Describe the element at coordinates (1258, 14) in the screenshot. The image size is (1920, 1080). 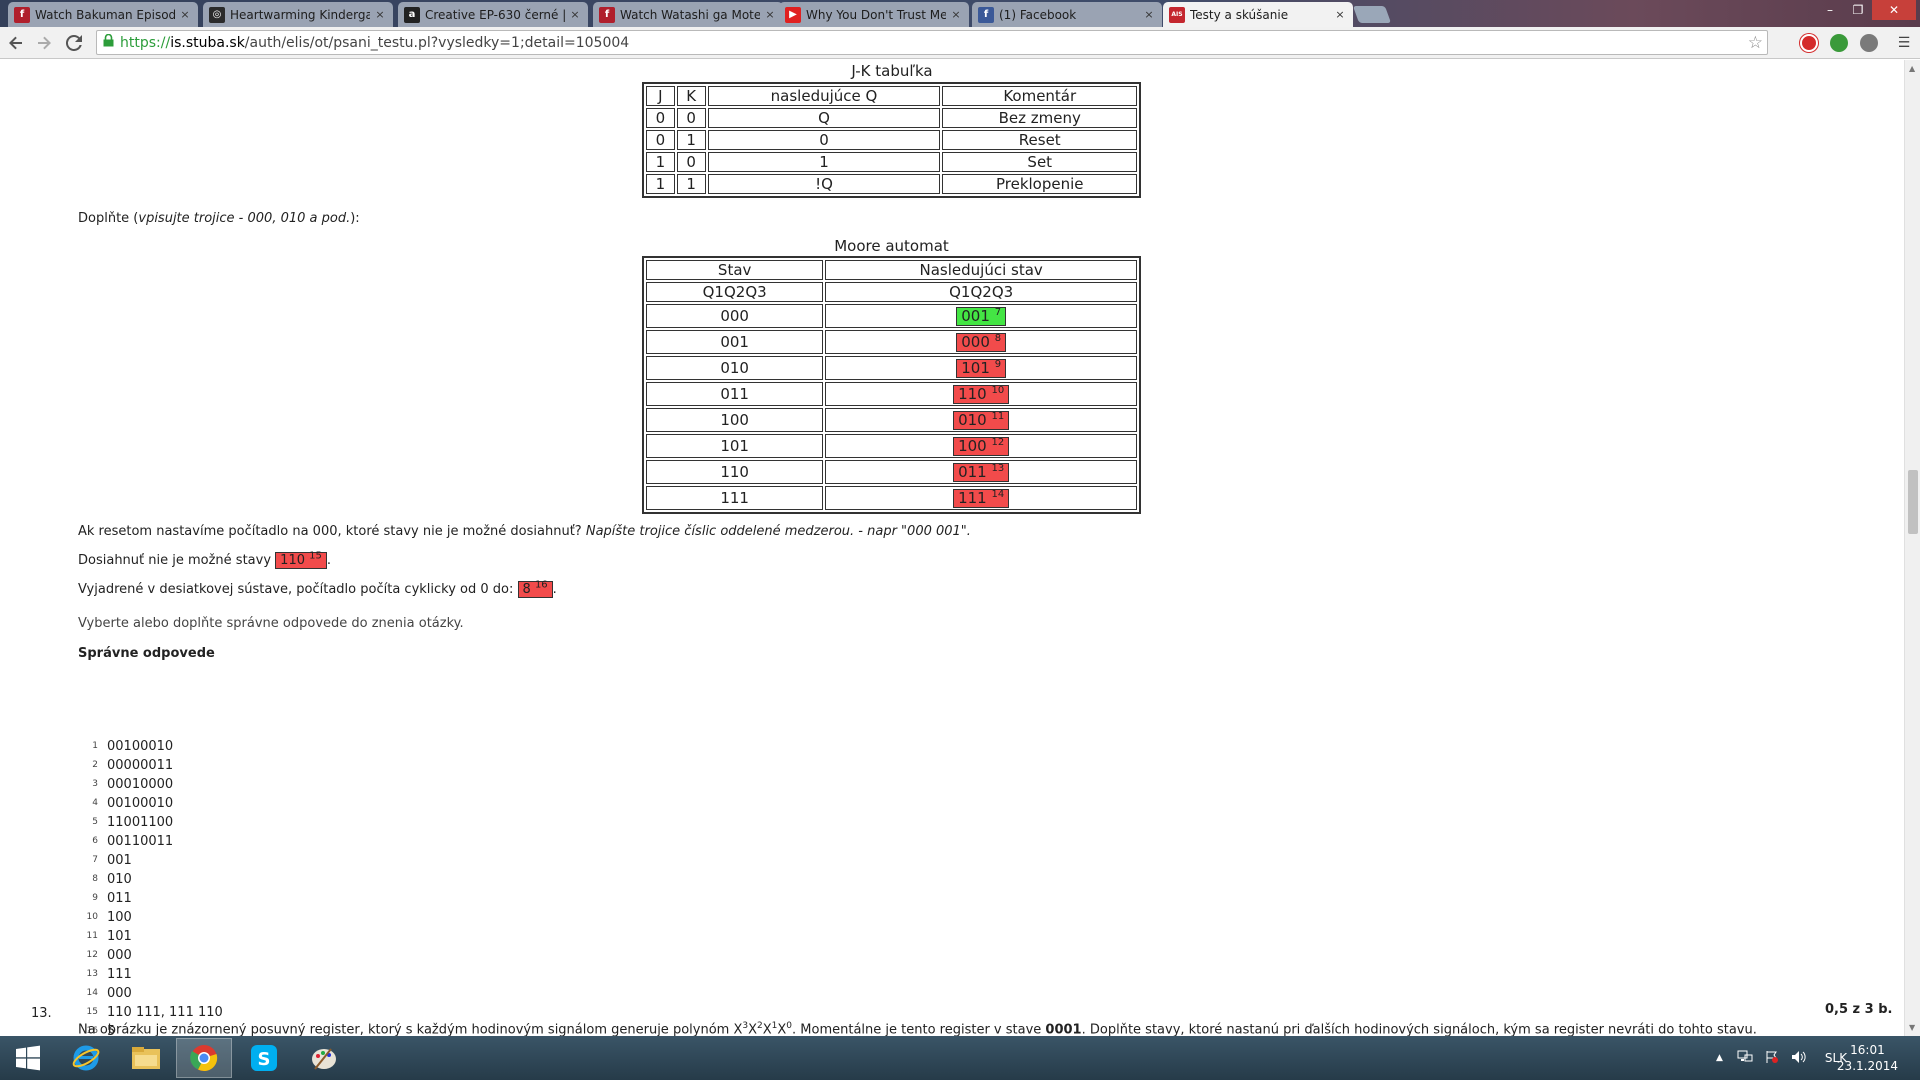
I see `browser-tab: AIS Testy a skúšanie ×` at that location.